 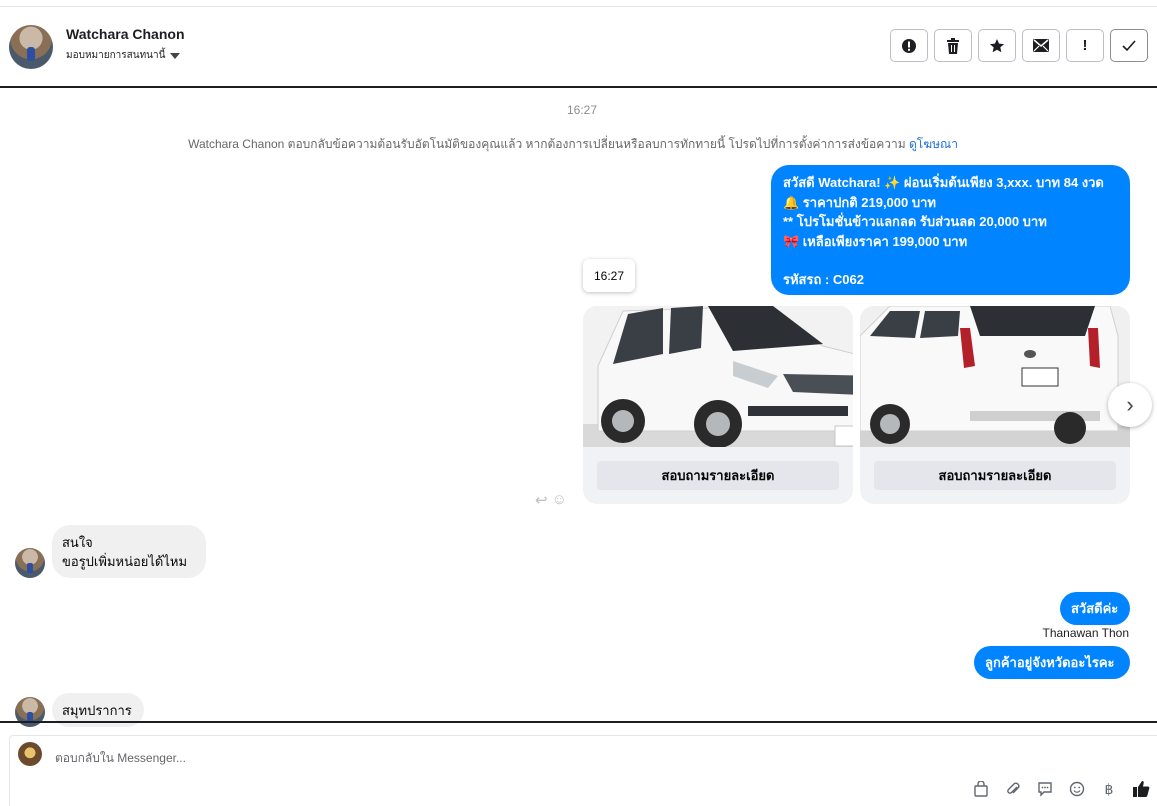 I want to click on check-icon, so click(x=1129, y=45).